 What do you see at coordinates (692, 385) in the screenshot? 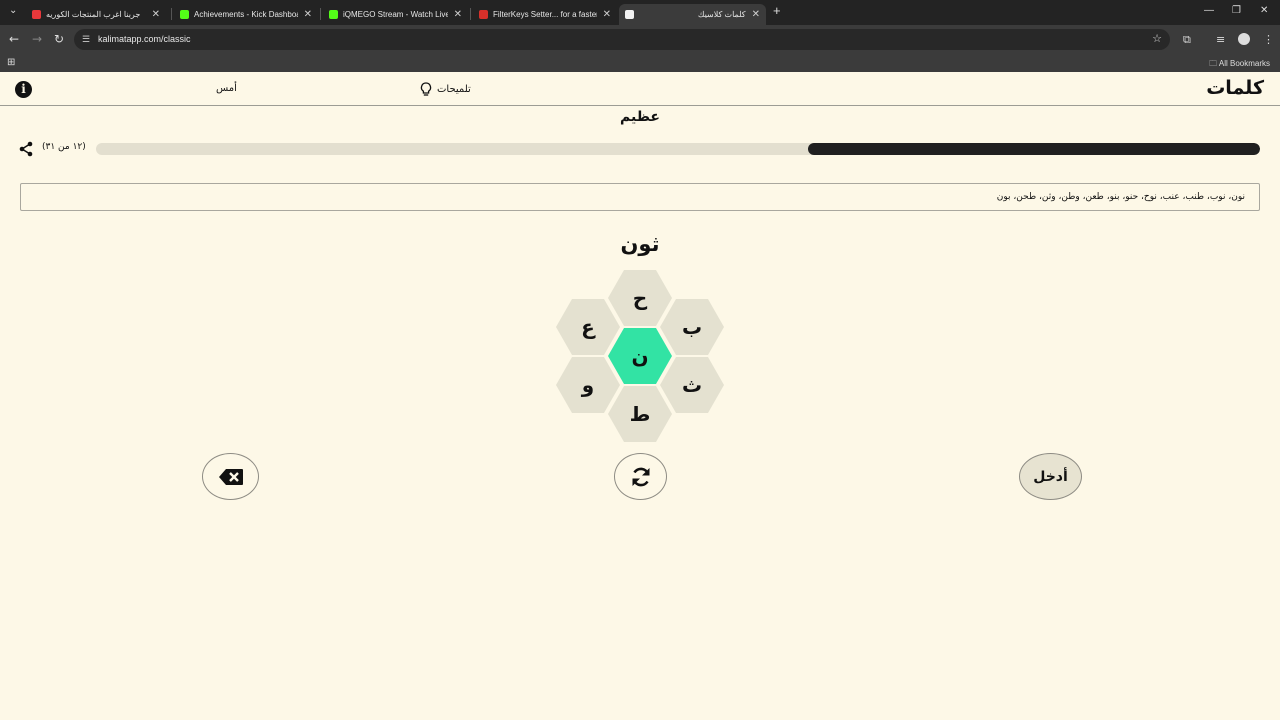
I see `letter-hex-bottom-right: ث` at bounding box center [692, 385].